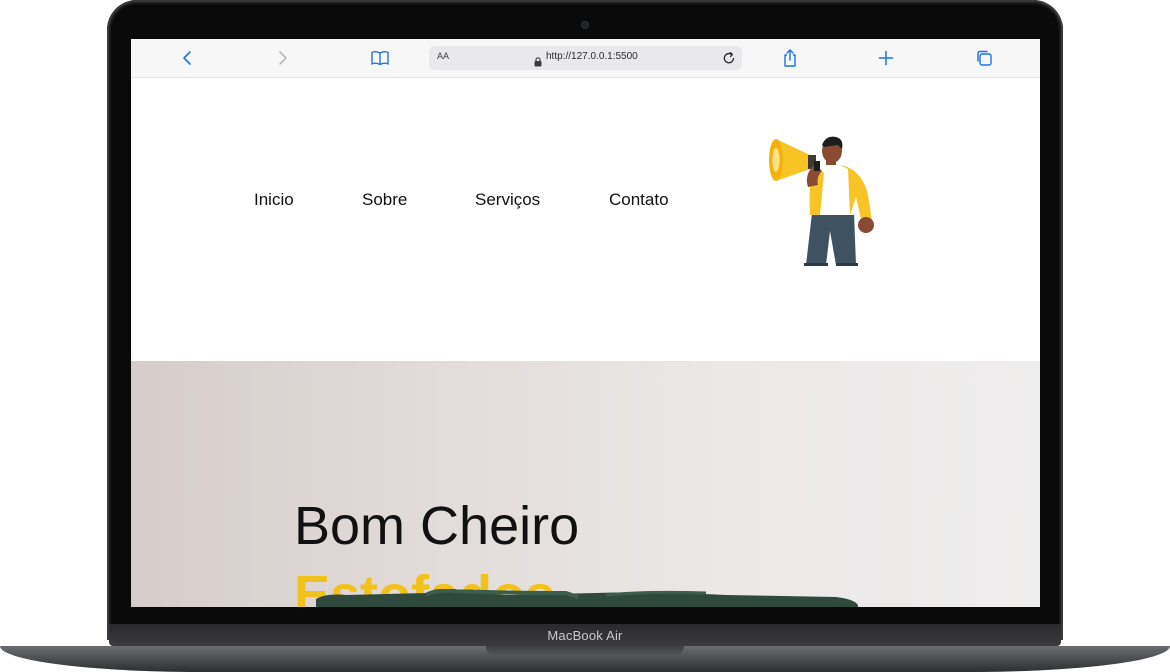 Image resolution: width=1170 pixels, height=672 pixels. I want to click on chevron-right-icon, so click(283, 58).